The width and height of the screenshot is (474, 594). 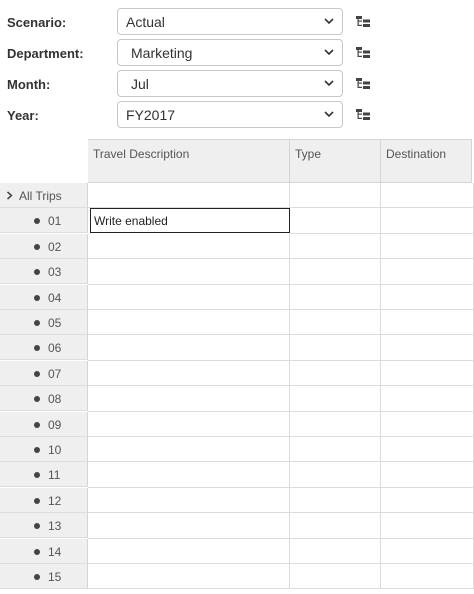 I want to click on row-header: 10, so click(x=44, y=449).